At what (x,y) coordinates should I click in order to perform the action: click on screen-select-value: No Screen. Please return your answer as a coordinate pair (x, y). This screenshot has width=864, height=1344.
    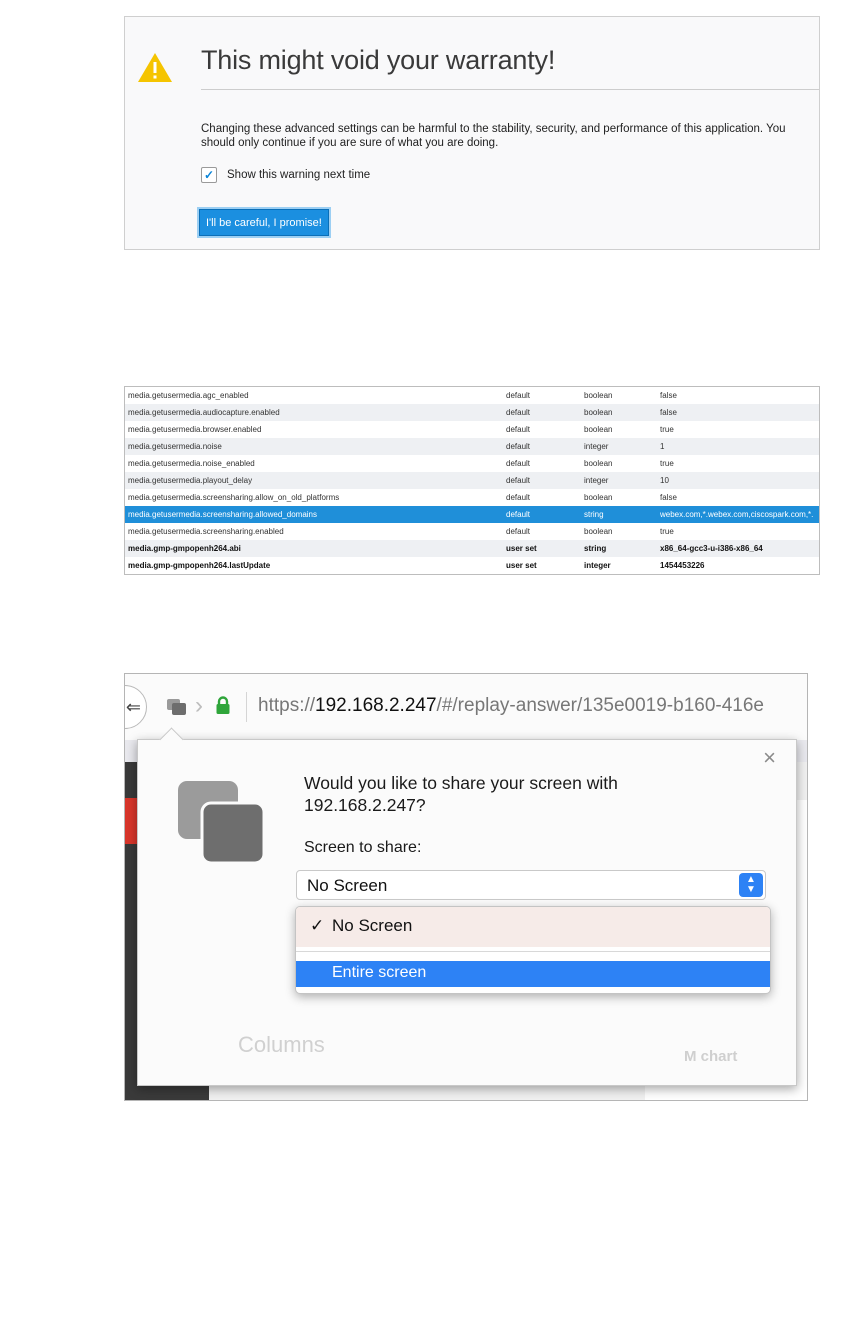
    Looking at the image, I should click on (347, 885).